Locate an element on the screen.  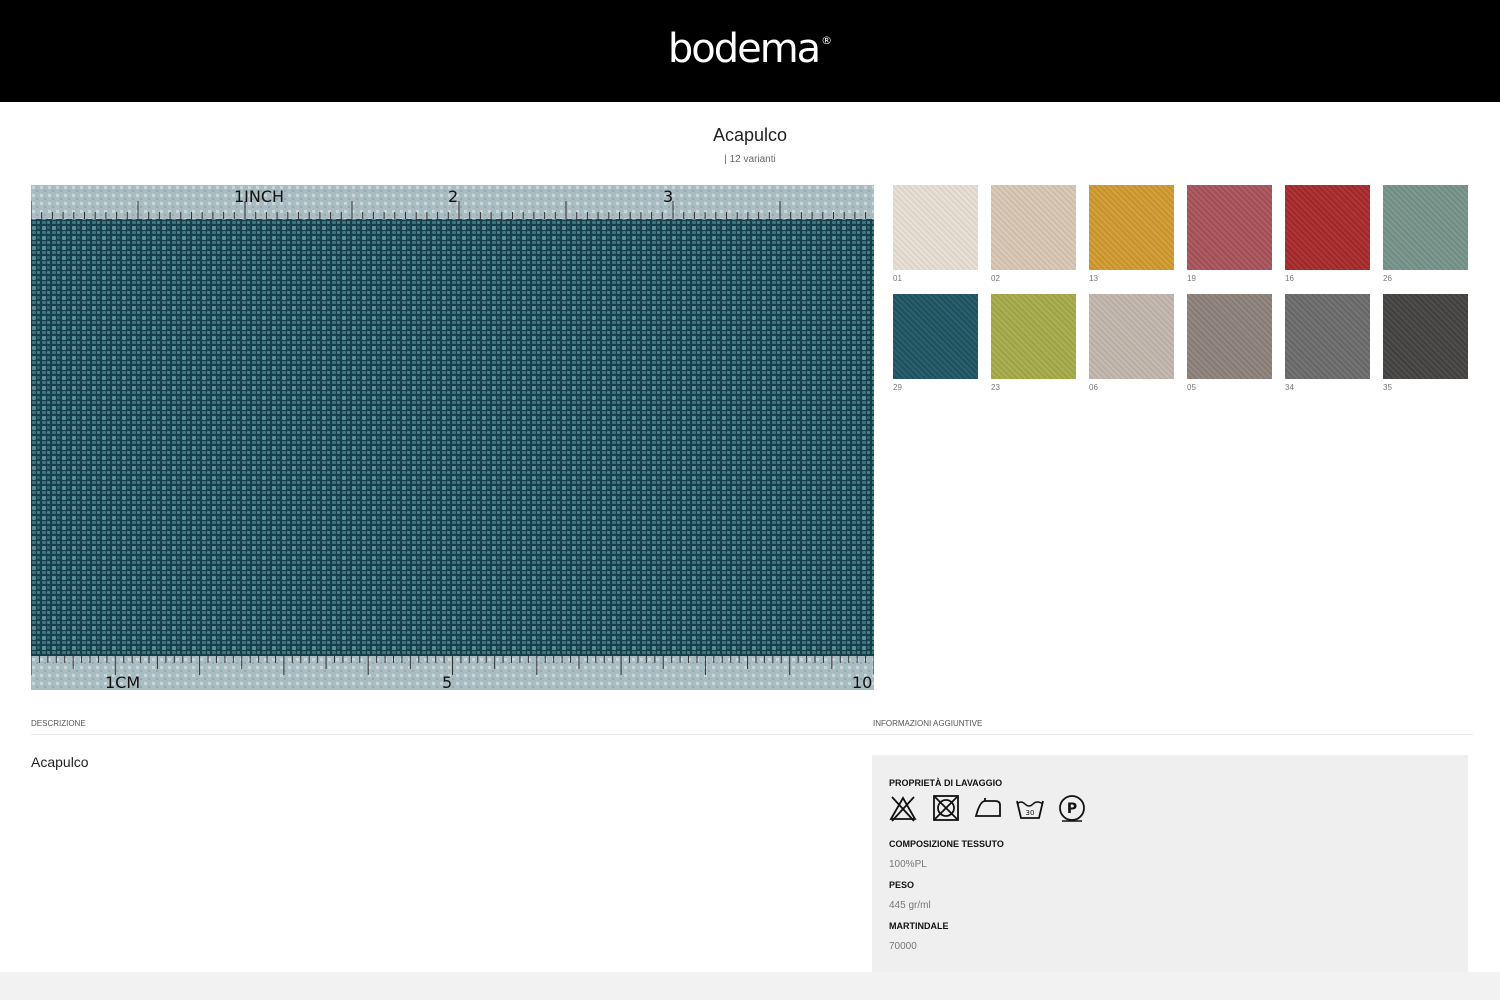
variant-swatch: 06 is located at coordinates (1131, 343).